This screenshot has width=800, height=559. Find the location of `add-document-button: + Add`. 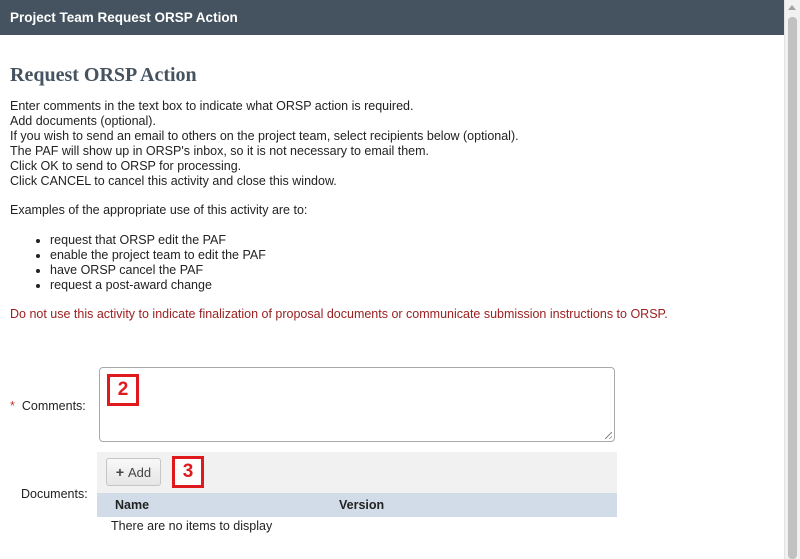

add-document-button: + Add is located at coordinates (133, 472).